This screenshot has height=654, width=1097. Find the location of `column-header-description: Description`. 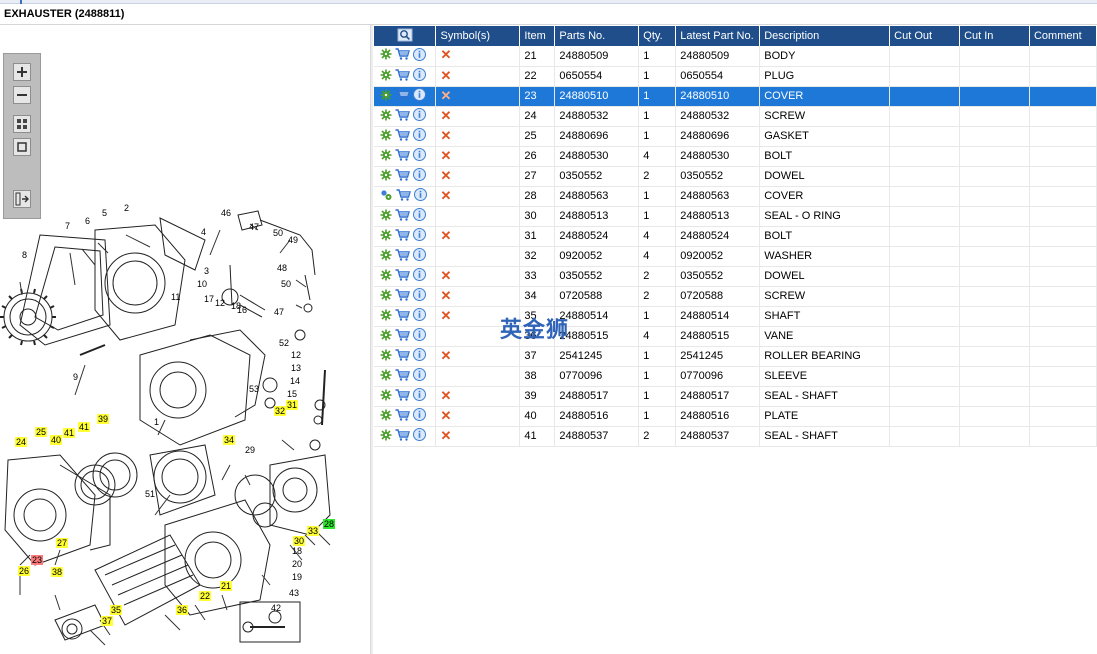

column-header-description: Description is located at coordinates (825, 36).